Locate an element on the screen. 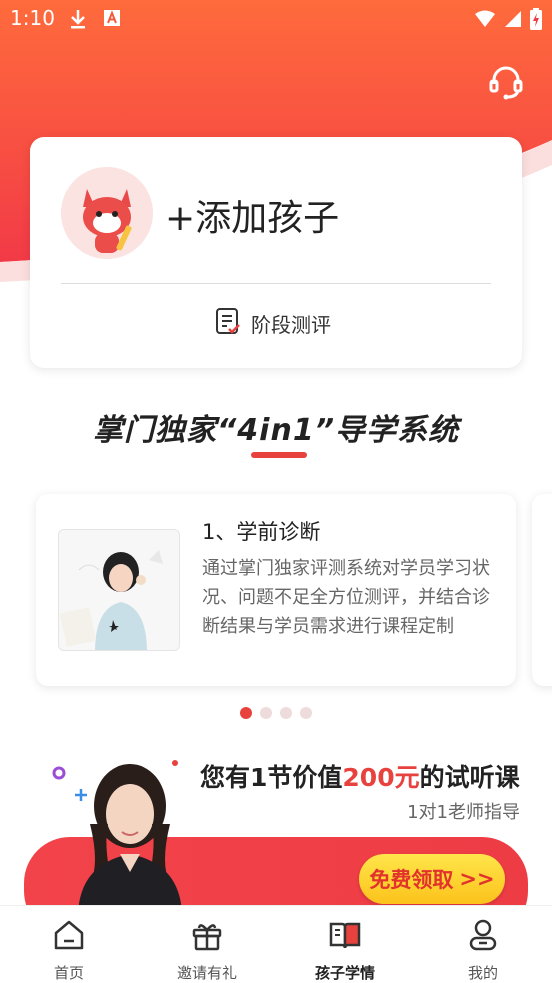 Image resolution: width=552 pixels, height=983 pixels. claim-free-button: 免费领取 >> is located at coordinates (432, 879).